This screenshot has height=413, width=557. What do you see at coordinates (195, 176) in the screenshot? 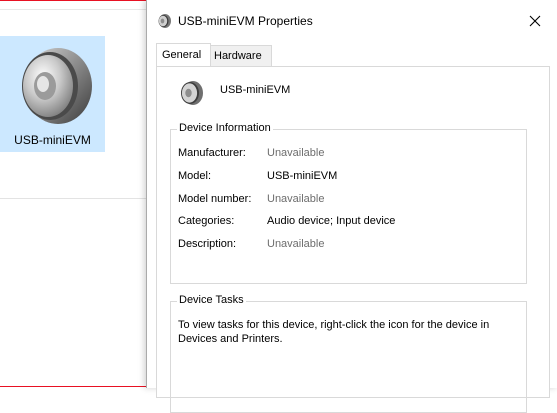
I see `info-label: Model:` at bounding box center [195, 176].